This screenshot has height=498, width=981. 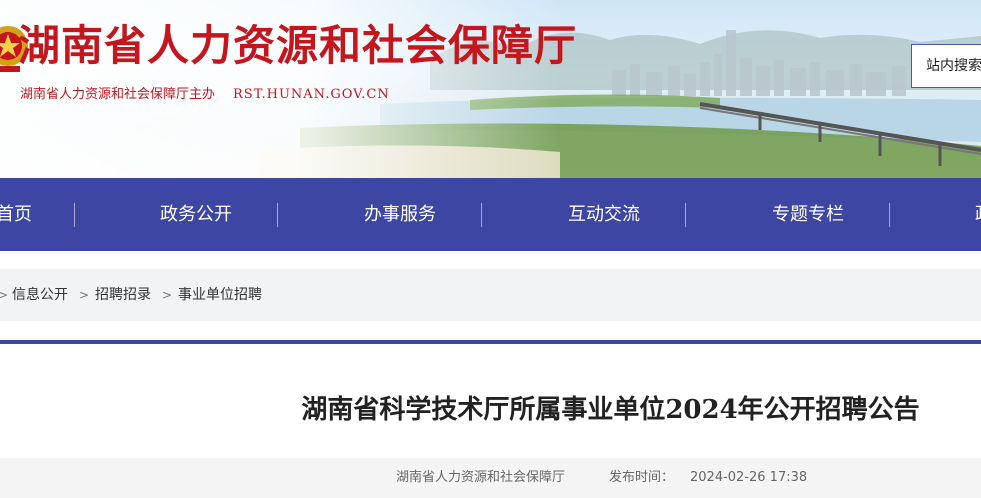 What do you see at coordinates (311, 94) in the screenshot?
I see `site-domain-text: RST.HUNAN.GOV.CN` at bounding box center [311, 94].